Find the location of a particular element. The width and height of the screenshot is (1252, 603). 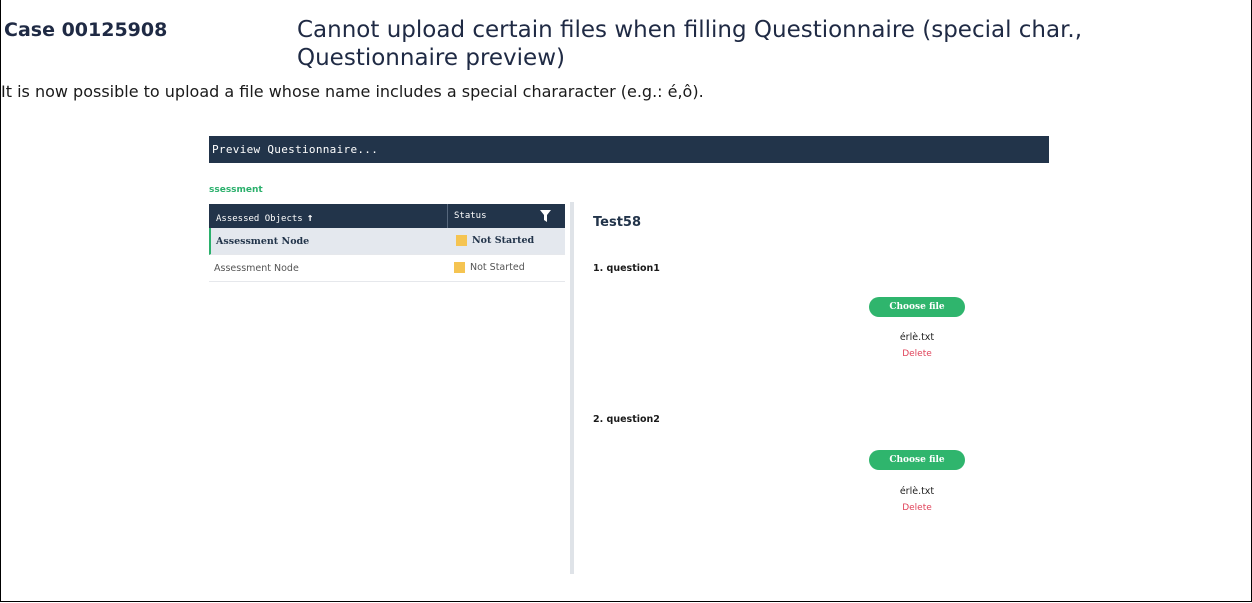

case-id: Case 00125908 is located at coordinates (86, 30).